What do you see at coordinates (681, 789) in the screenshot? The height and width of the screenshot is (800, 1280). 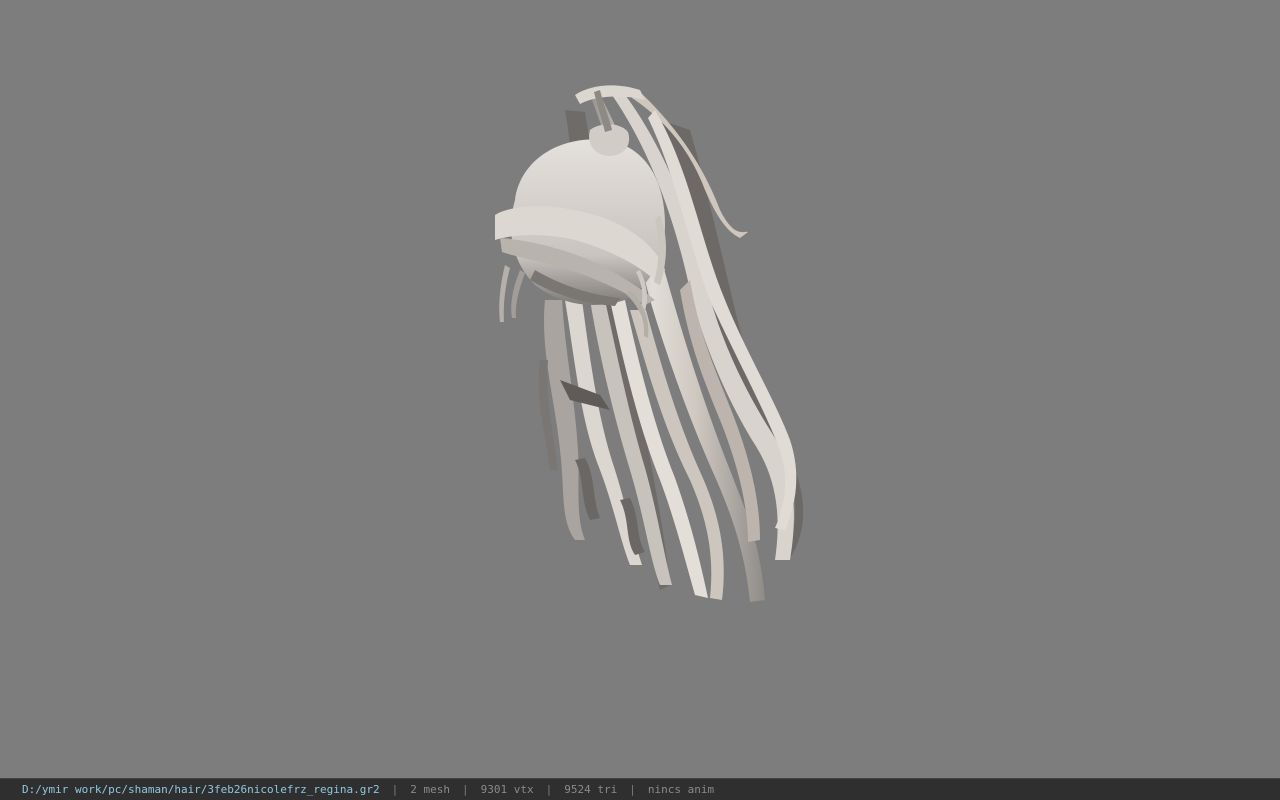 I see `animation-status: nincs anim` at bounding box center [681, 789].